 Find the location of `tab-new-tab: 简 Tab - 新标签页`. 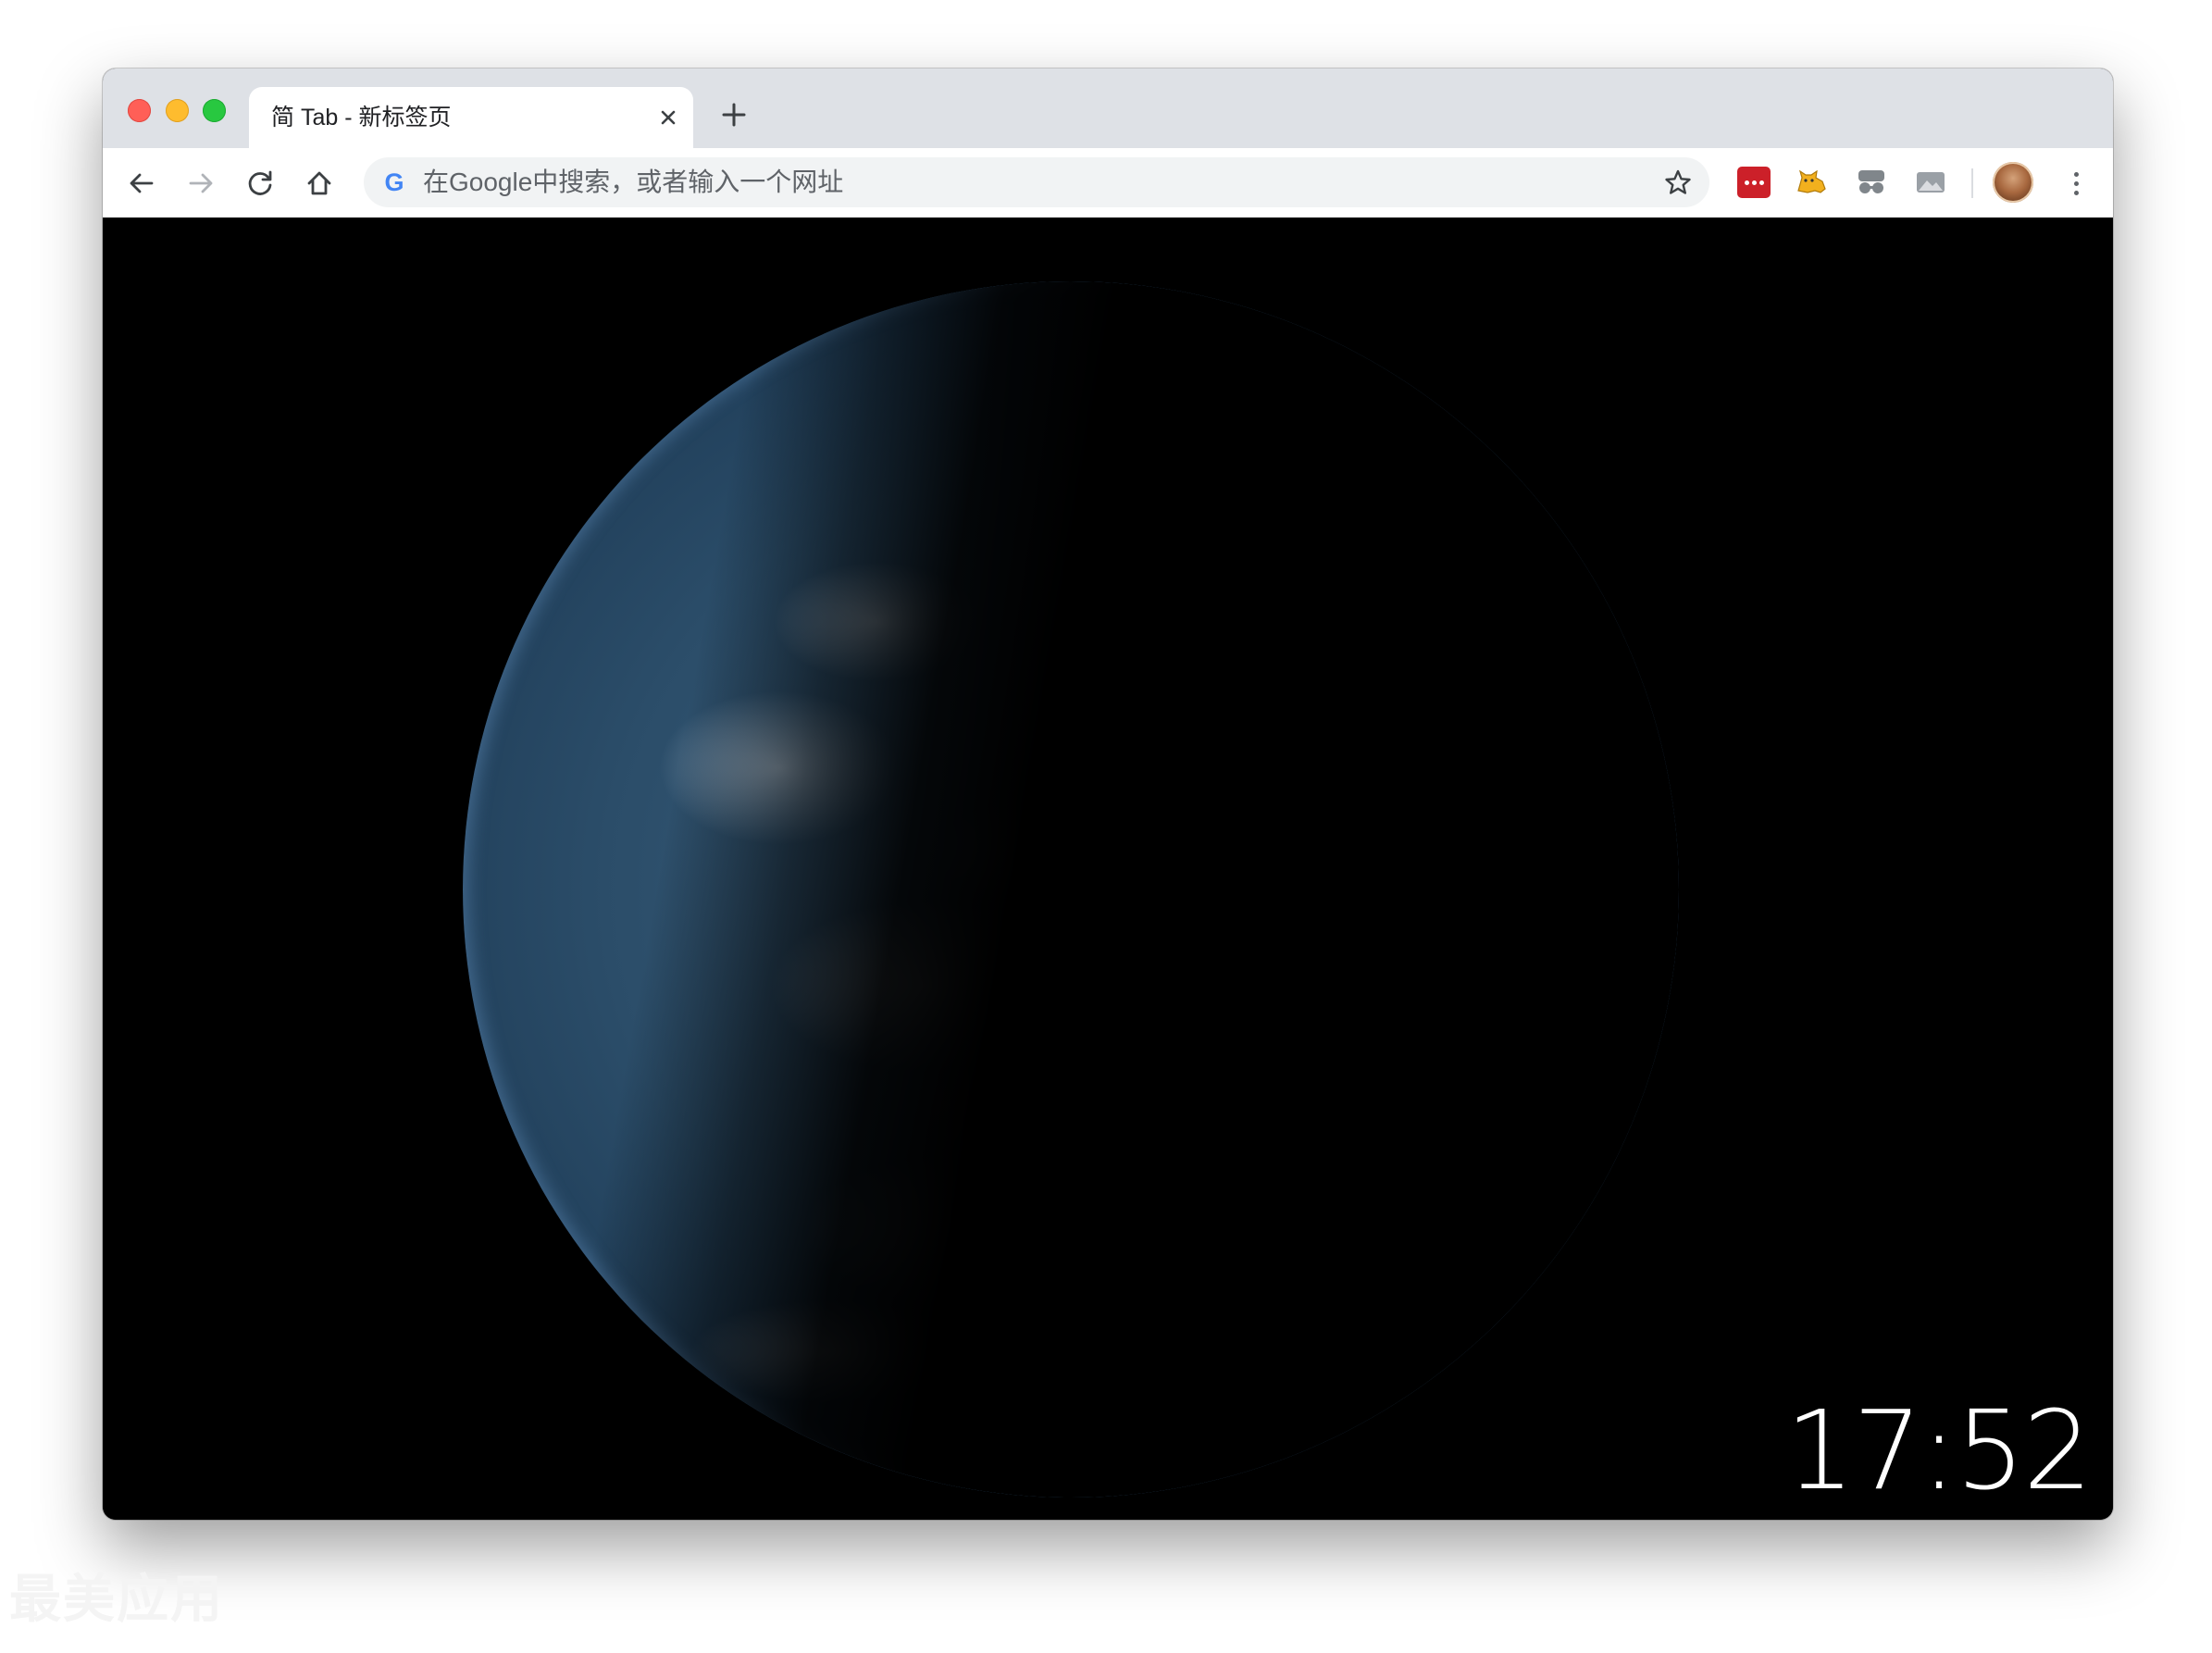

tab-new-tab: 简 Tab - 新标签页 is located at coordinates (471, 117).